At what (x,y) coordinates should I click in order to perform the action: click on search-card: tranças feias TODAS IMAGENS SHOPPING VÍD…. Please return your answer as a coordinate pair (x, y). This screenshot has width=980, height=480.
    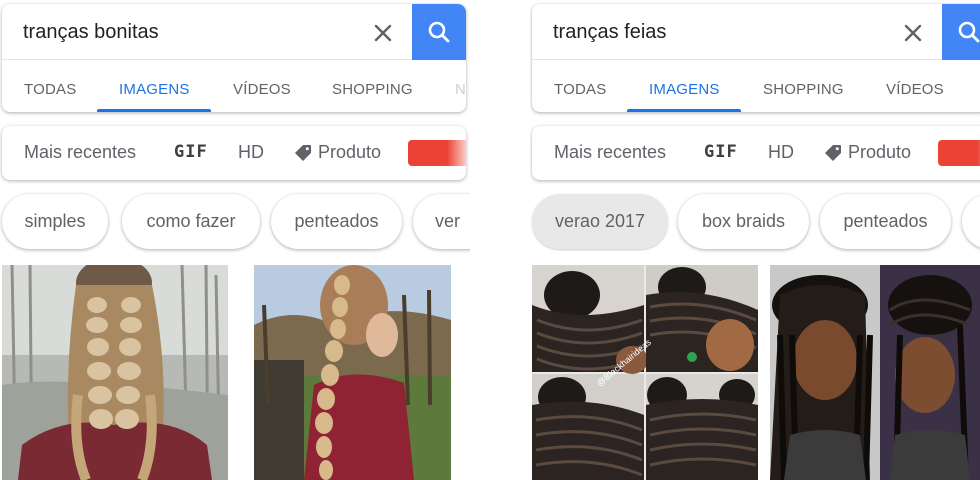
    Looking at the image, I should click on (756, 58).